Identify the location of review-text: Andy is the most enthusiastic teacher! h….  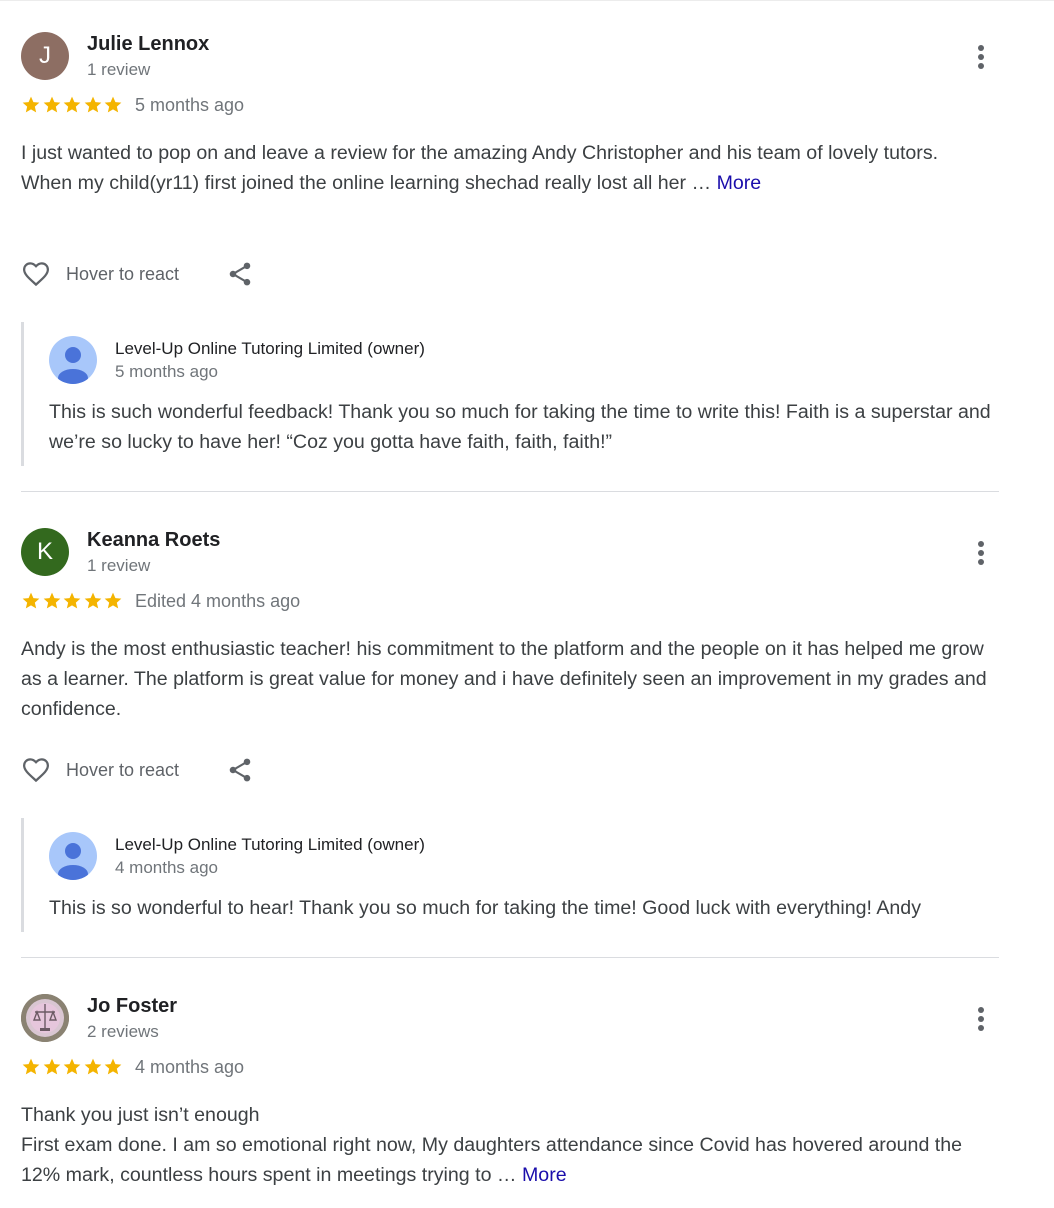
(510, 679).